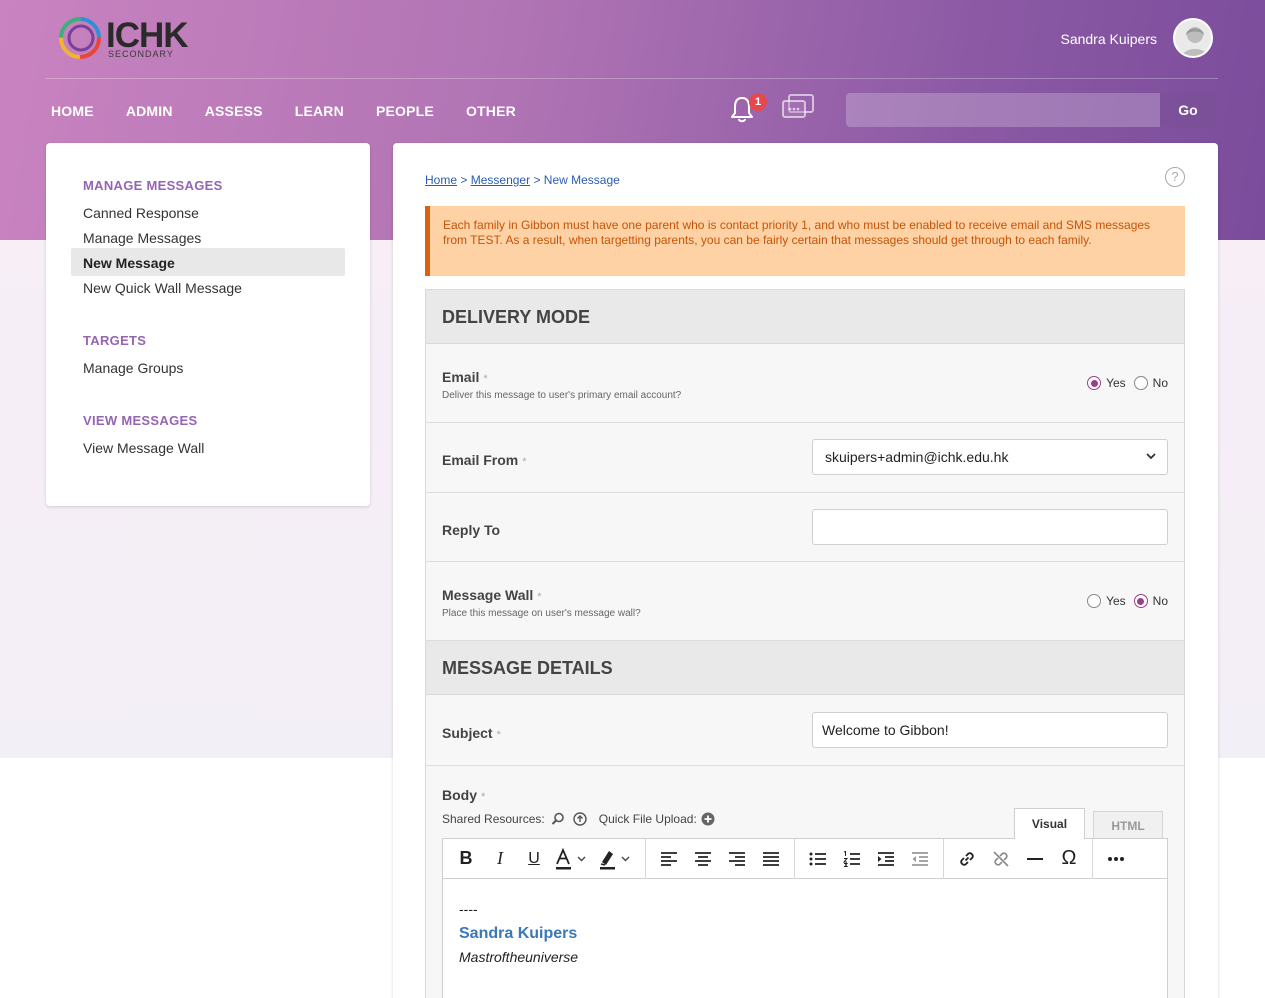 This screenshot has width=1265, height=998. I want to click on search-go-button: Go, so click(1188, 110).